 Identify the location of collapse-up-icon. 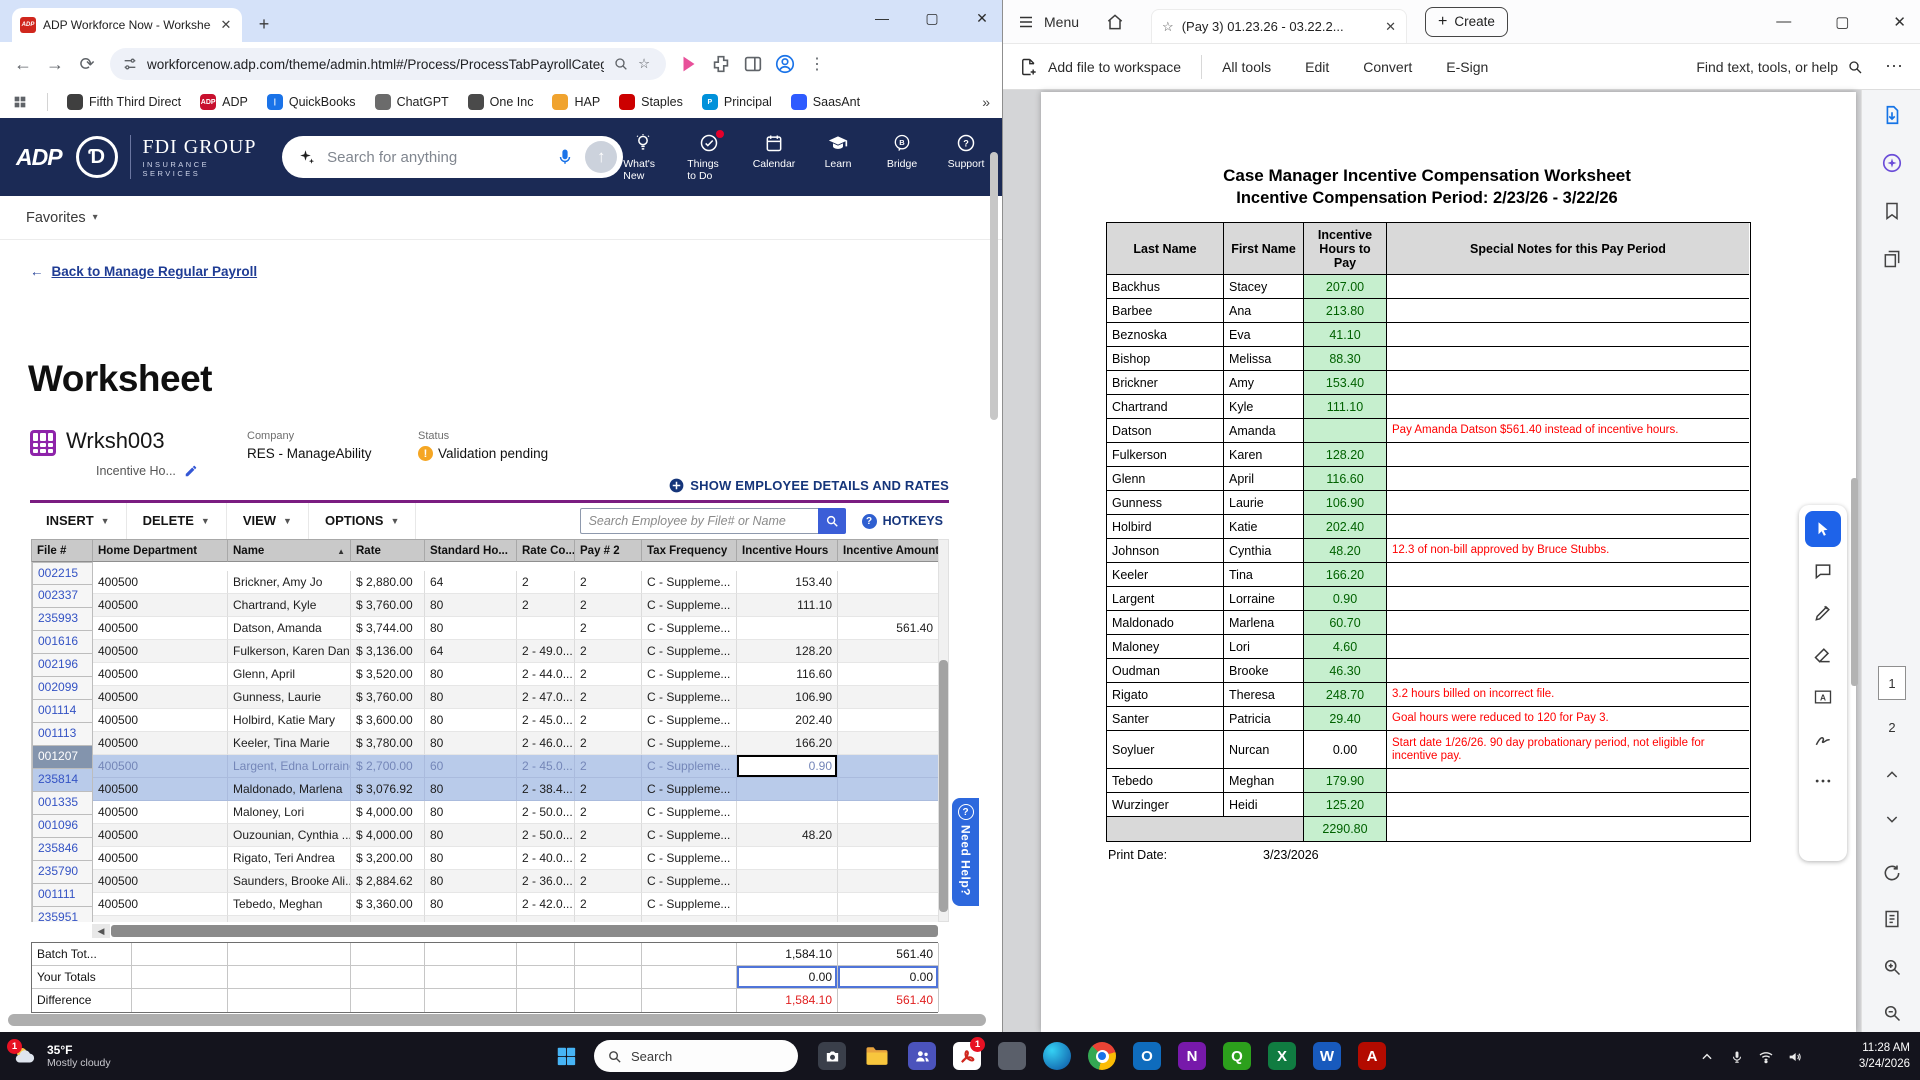
(1892, 775).